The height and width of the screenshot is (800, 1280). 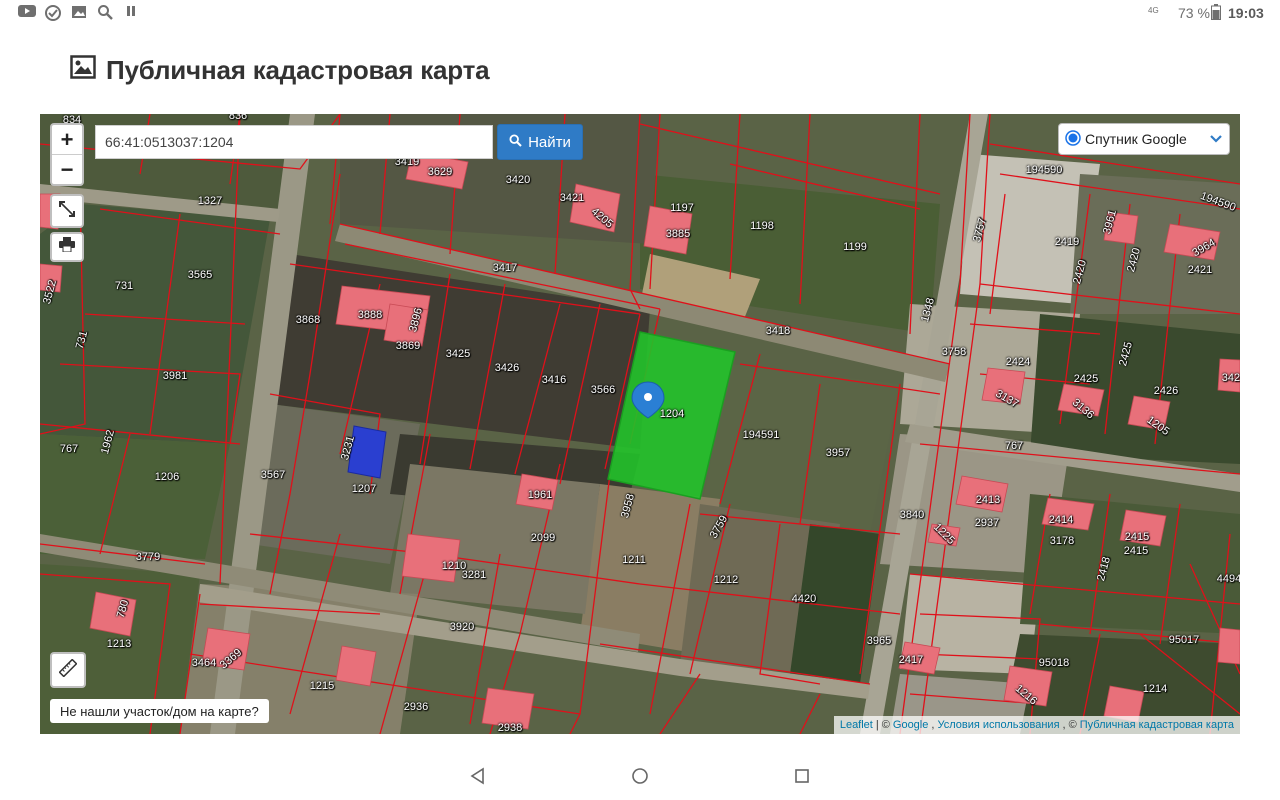 I want to click on search-icon, so click(x=515, y=142).